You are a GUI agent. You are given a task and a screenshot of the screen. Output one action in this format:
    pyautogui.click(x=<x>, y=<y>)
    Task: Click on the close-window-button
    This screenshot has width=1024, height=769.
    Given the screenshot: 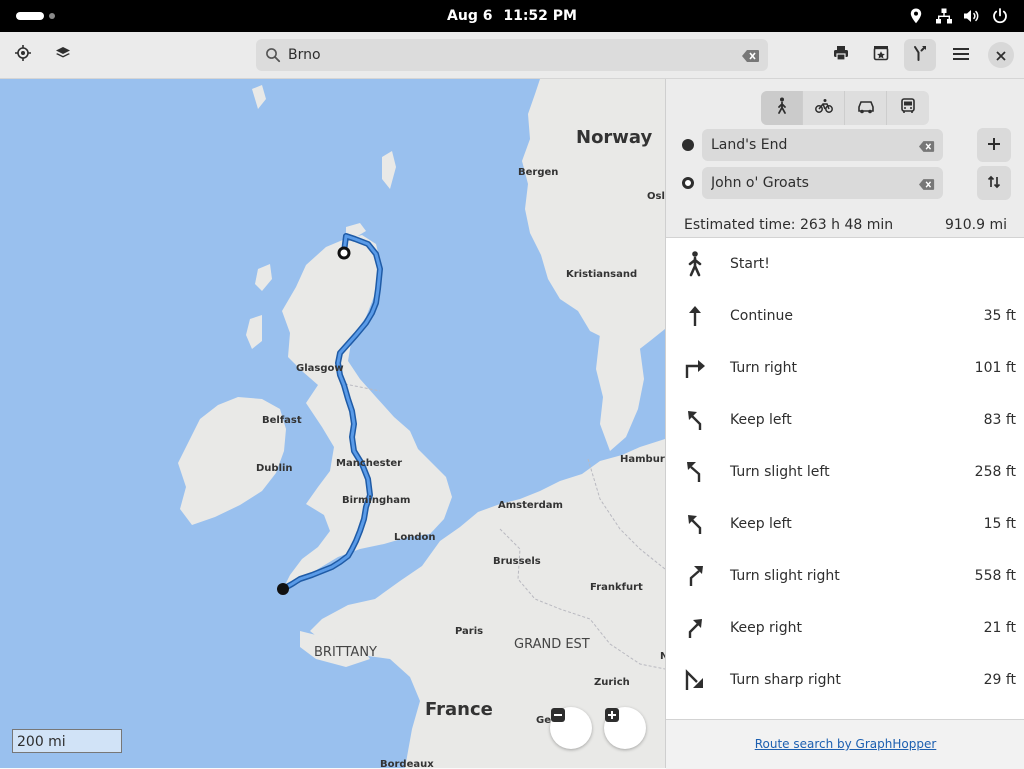 What is the action you would take?
    pyautogui.click(x=1001, y=55)
    